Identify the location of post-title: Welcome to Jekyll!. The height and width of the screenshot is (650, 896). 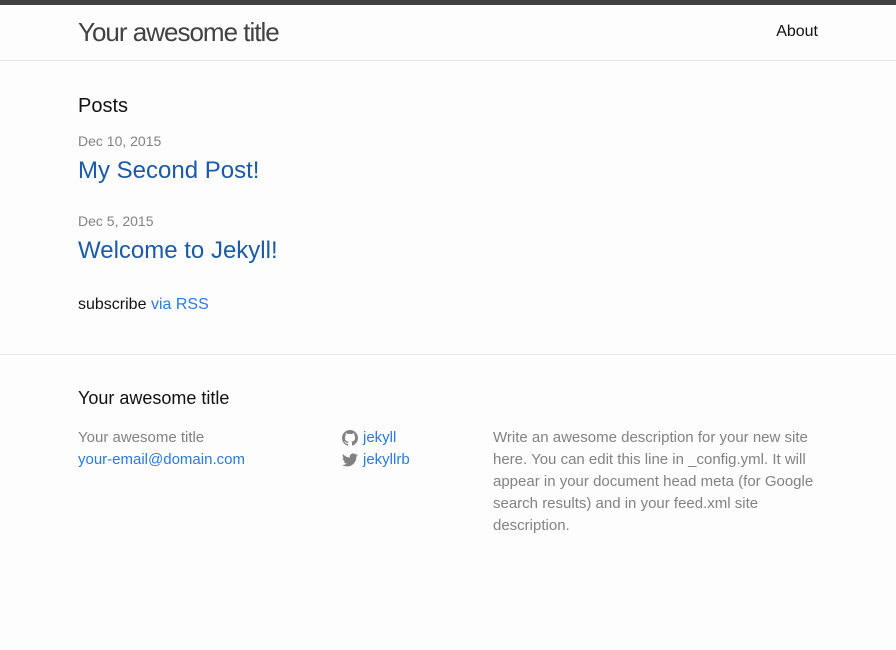
(448, 251).